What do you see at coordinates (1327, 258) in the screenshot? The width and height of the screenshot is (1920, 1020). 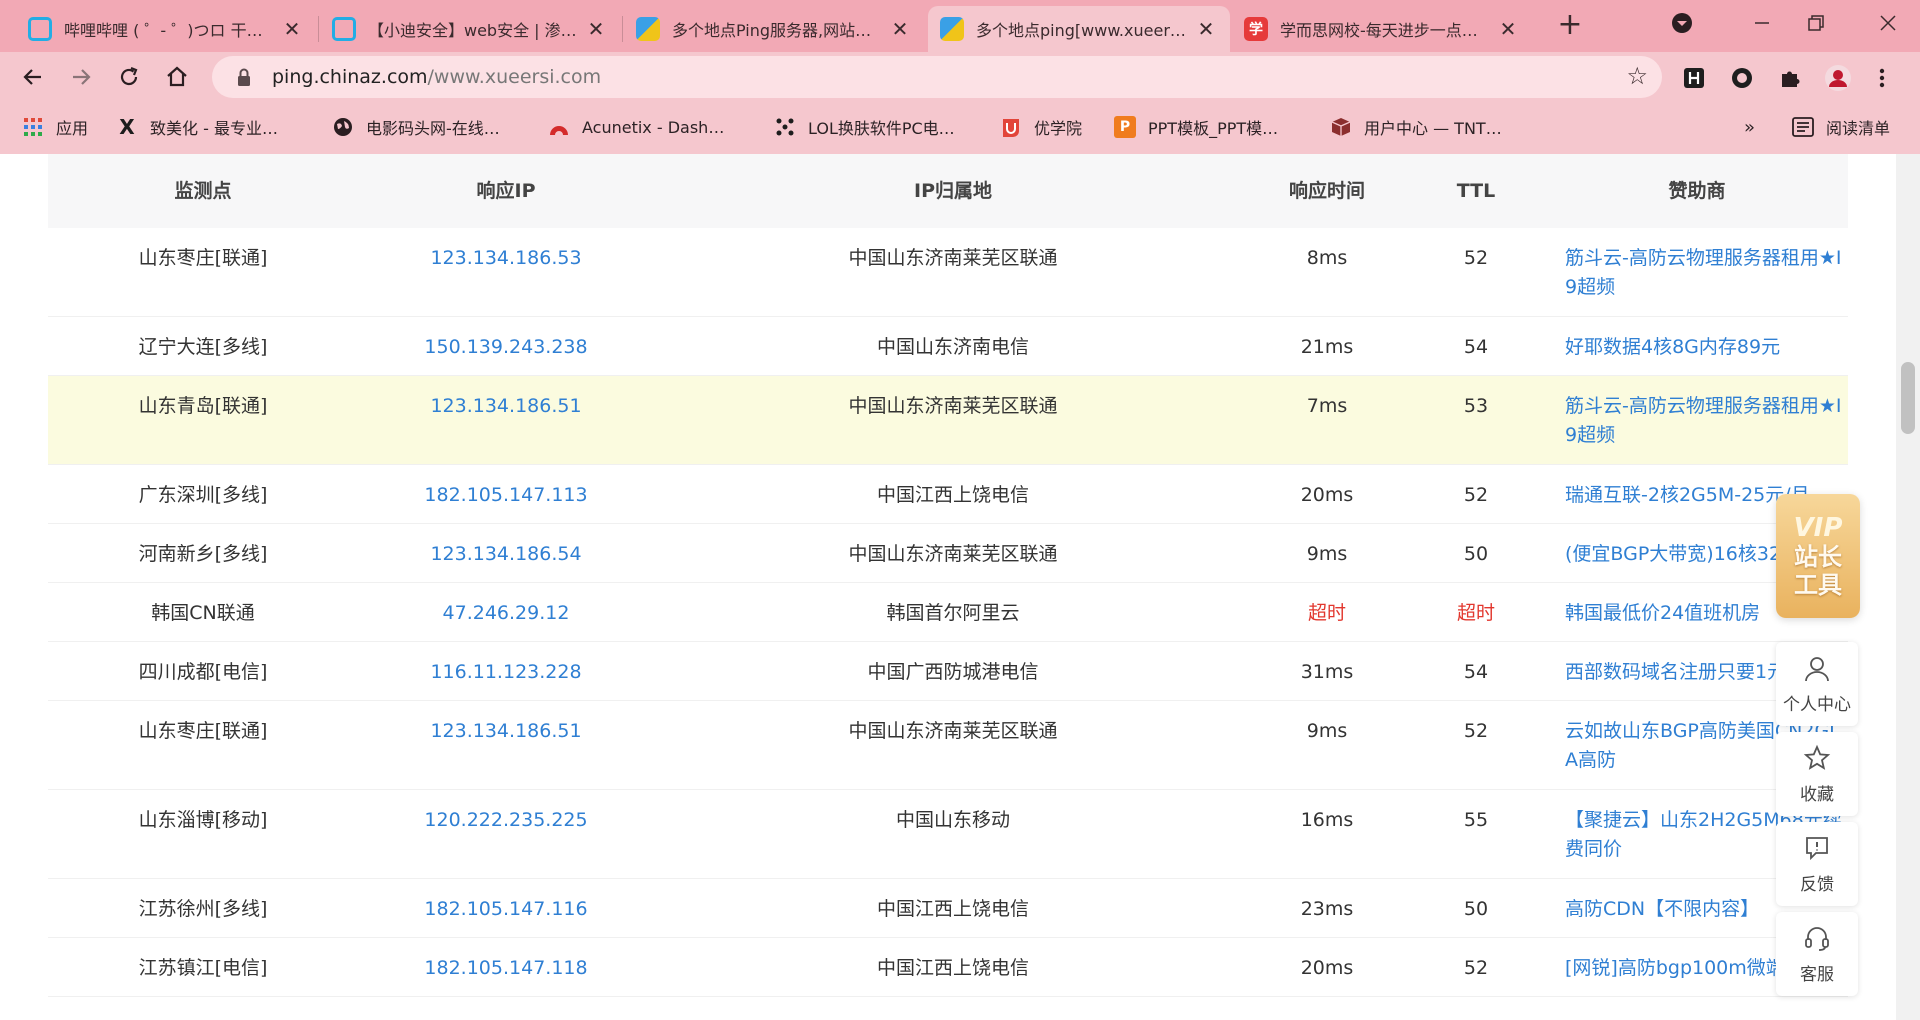 I see `cell-time: 8ms` at bounding box center [1327, 258].